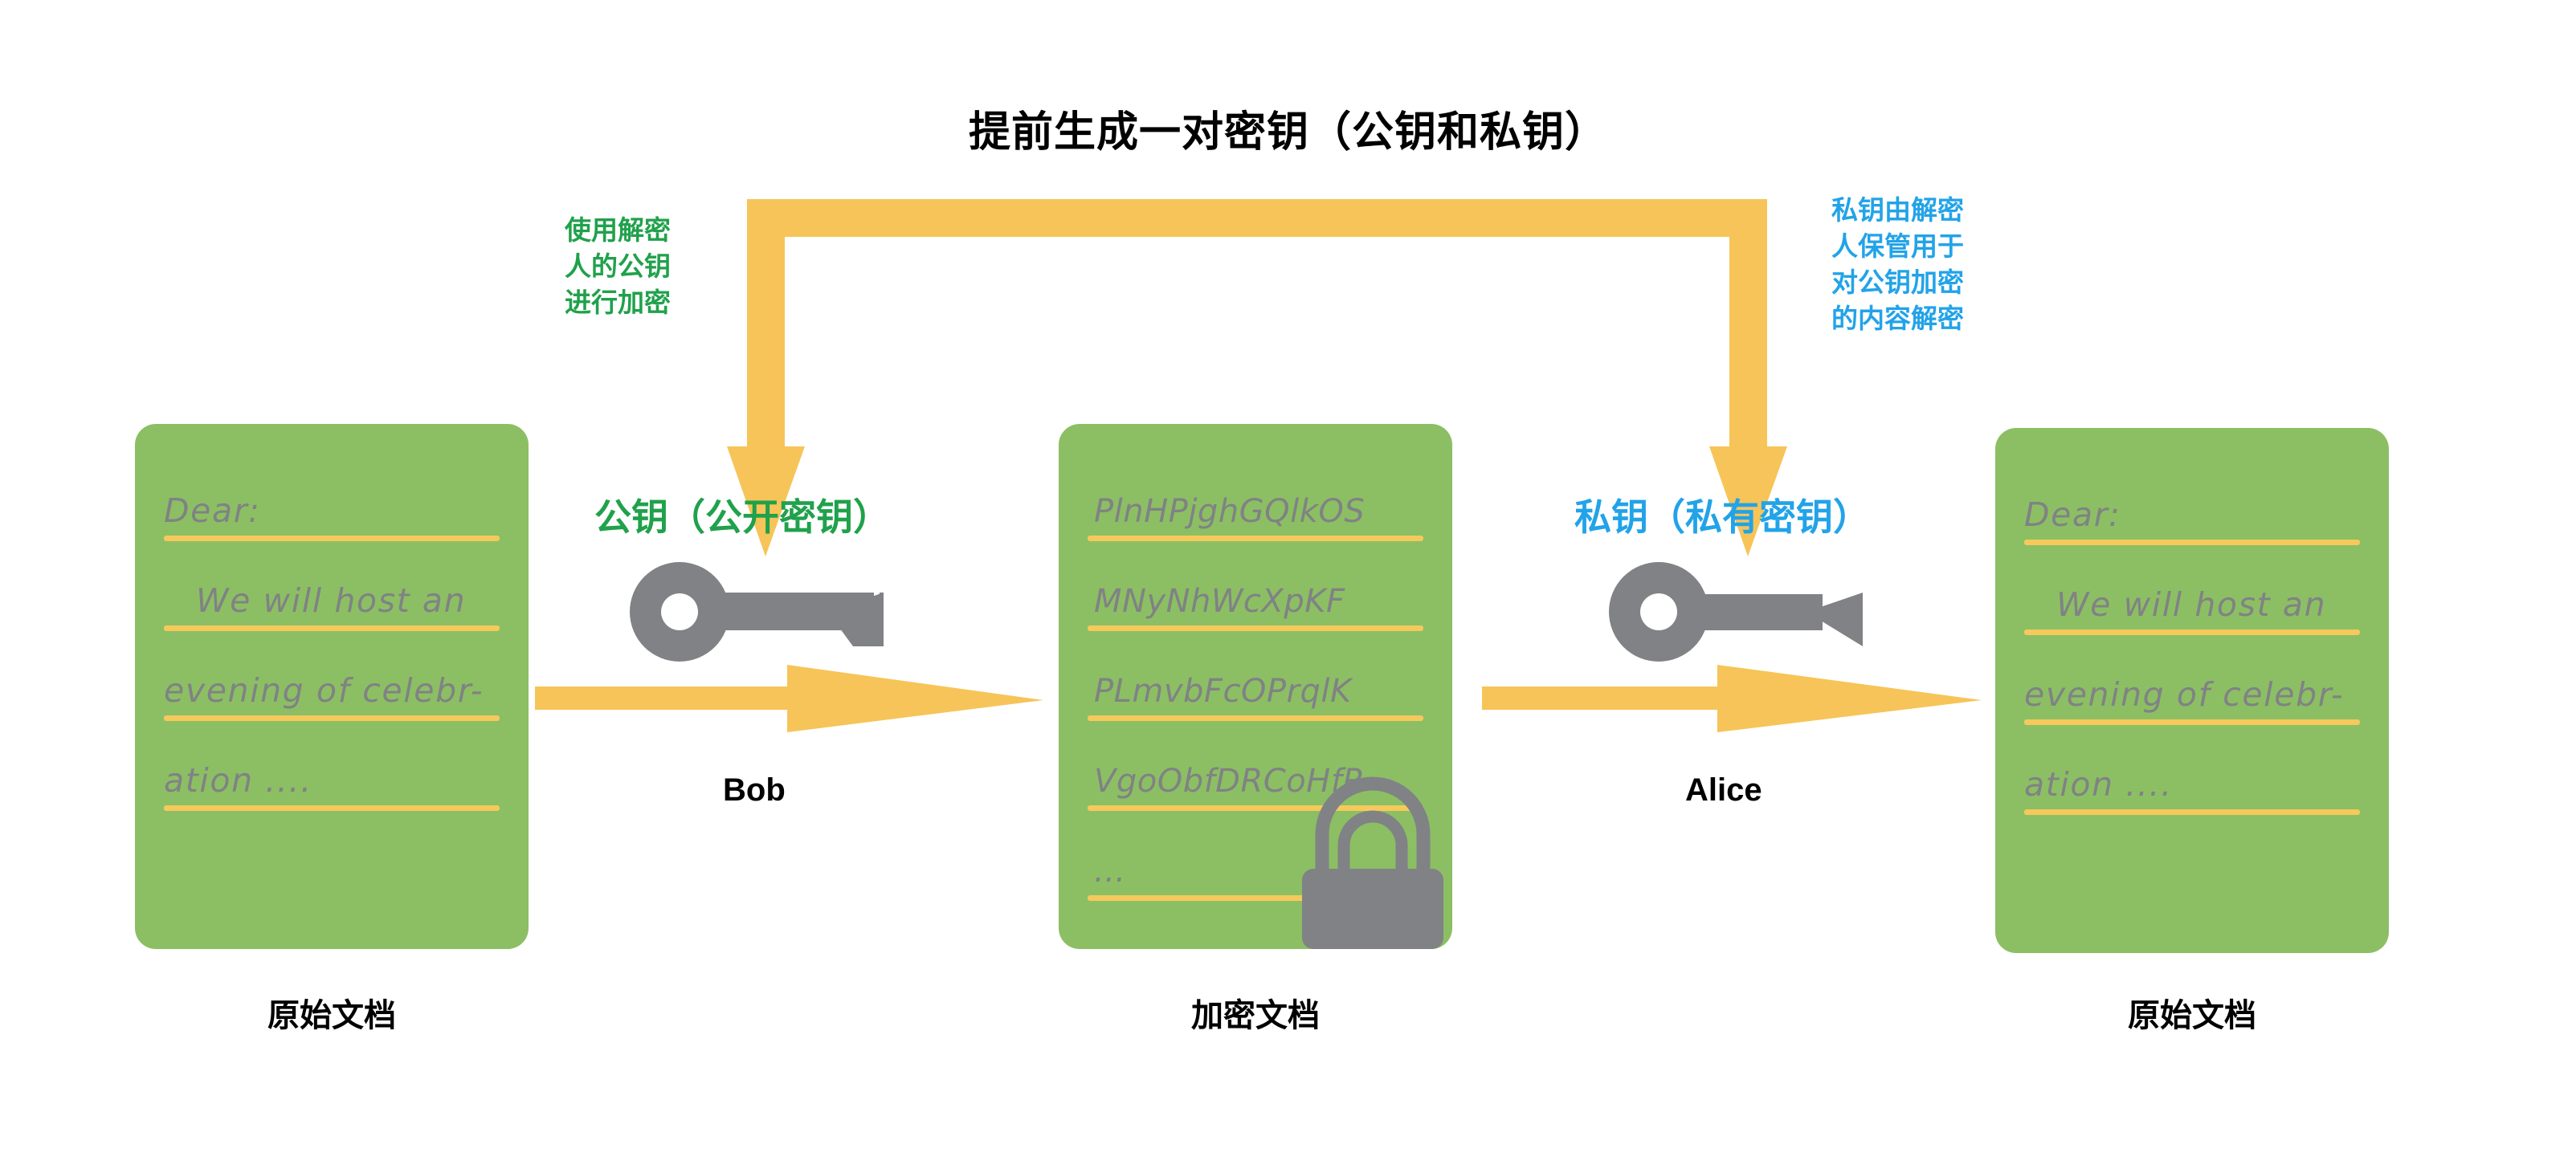 The height and width of the screenshot is (1157, 2576). What do you see at coordinates (1287, 132) in the screenshot?
I see `page-title: 提前生成一对密钥（公钥和私钥）` at bounding box center [1287, 132].